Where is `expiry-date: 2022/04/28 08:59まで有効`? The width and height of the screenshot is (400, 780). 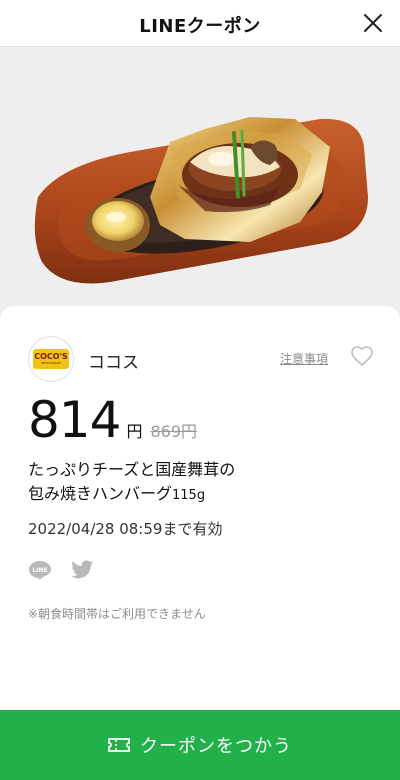
expiry-date: 2022/04/28 08:59まで有効 is located at coordinates (125, 529).